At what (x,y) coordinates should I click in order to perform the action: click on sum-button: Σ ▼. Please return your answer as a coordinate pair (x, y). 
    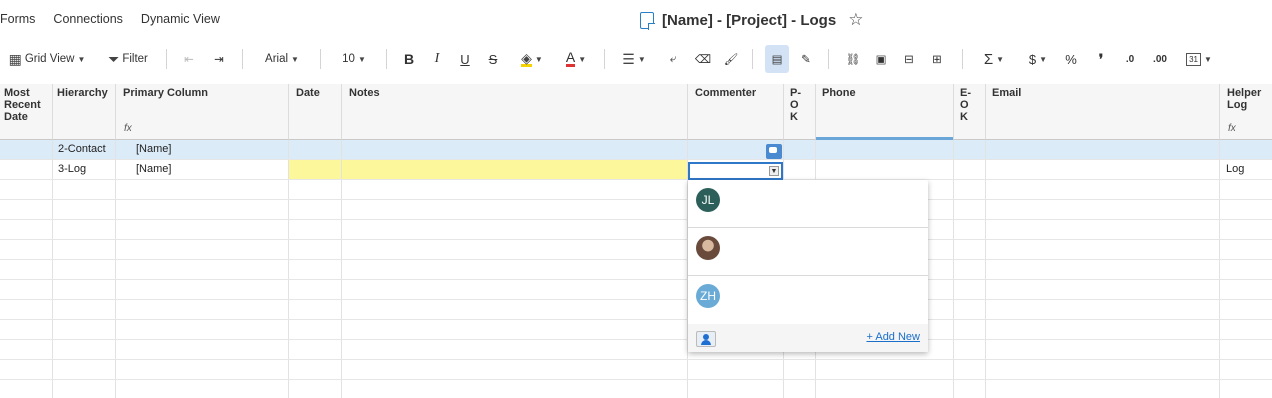
    Looking at the image, I should click on (994, 59).